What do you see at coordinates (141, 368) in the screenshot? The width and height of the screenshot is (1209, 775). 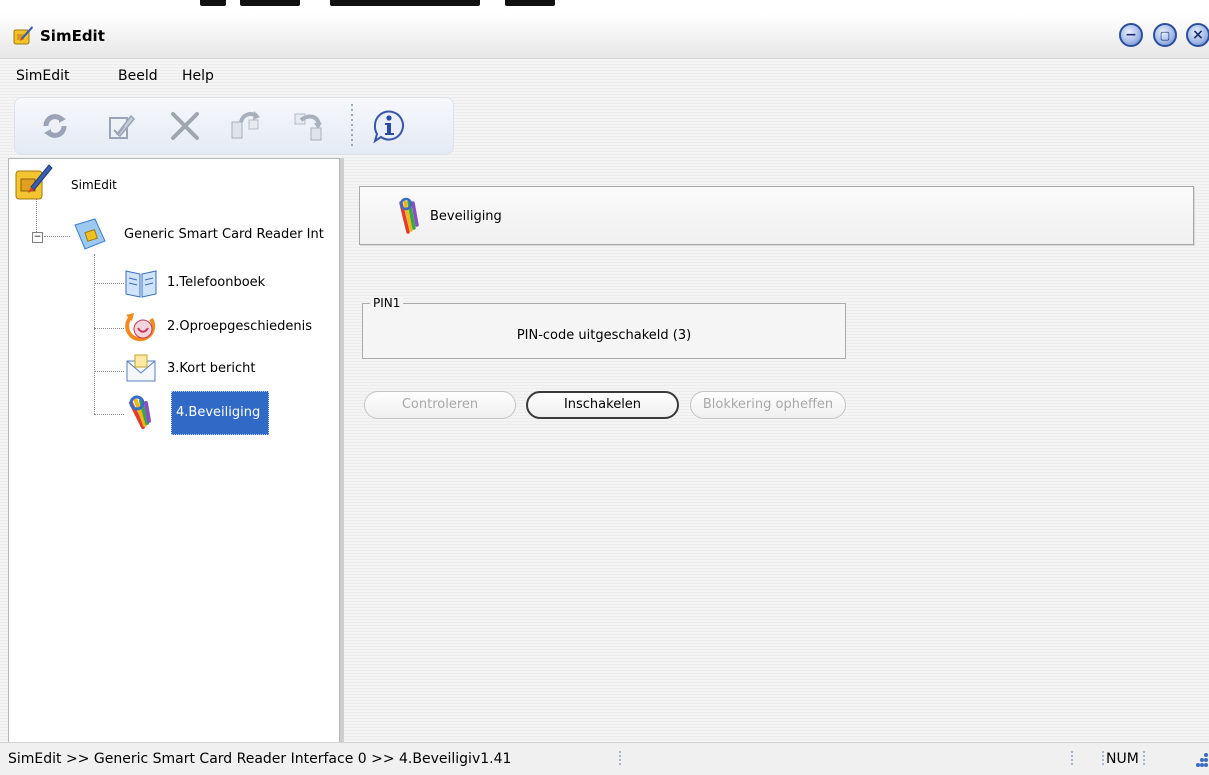 I see `message-icon` at bounding box center [141, 368].